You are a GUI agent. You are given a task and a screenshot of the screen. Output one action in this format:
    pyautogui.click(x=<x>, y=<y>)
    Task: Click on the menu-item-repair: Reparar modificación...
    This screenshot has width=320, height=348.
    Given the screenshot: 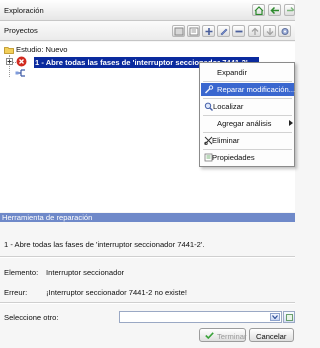 What is the action you would take?
    pyautogui.click(x=248, y=89)
    